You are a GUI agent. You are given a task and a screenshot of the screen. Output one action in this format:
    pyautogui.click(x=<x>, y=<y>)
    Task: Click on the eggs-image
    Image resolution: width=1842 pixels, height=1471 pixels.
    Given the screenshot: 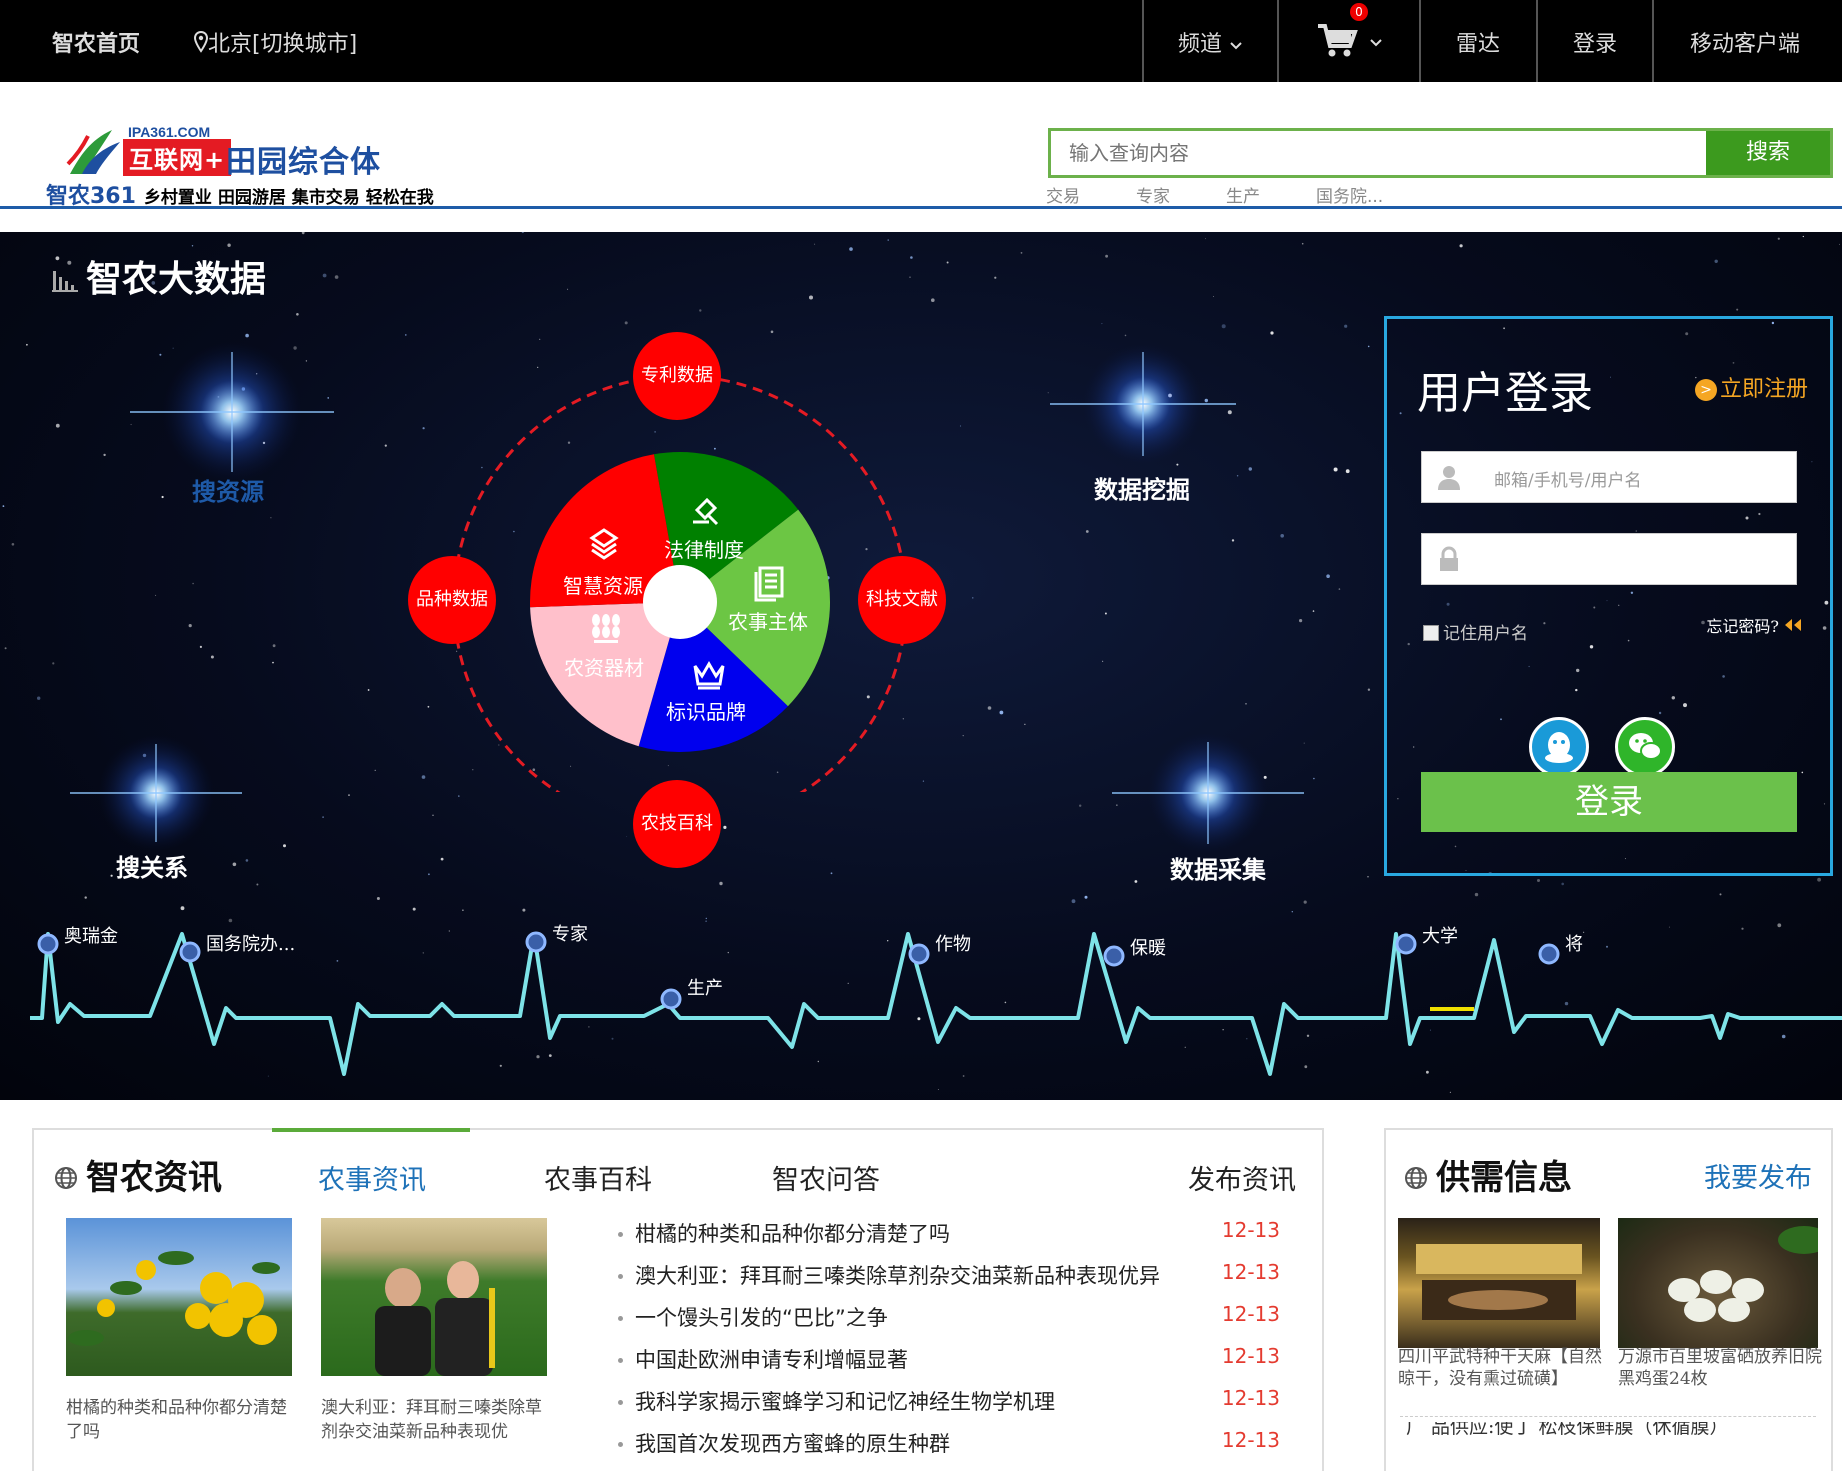 What is the action you would take?
    pyautogui.click(x=1743, y=1274)
    